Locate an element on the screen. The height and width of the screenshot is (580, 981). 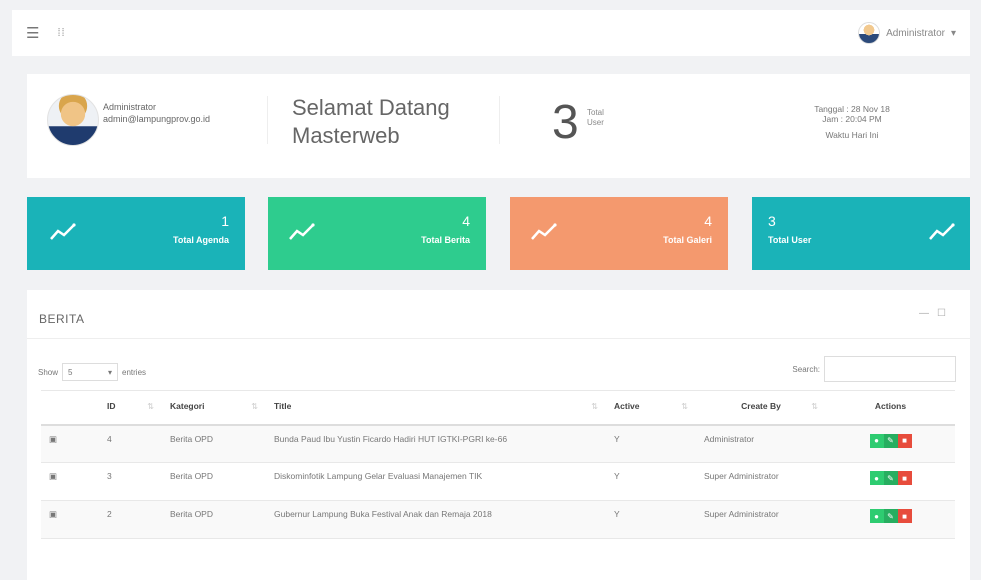
table-search: Search: is located at coordinates (874, 369).